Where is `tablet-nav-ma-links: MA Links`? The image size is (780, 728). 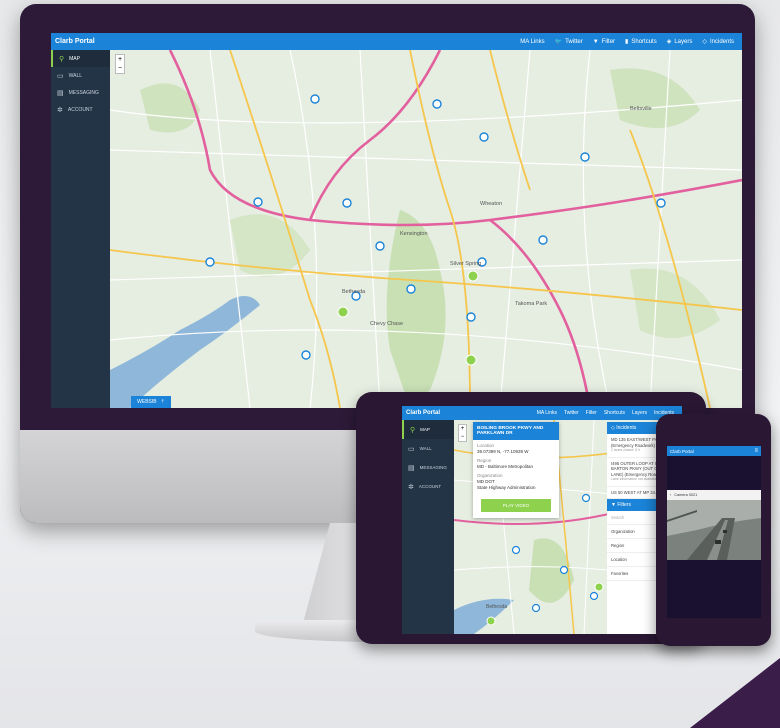 tablet-nav-ma-links: MA Links is located at coordinates (547, 413).